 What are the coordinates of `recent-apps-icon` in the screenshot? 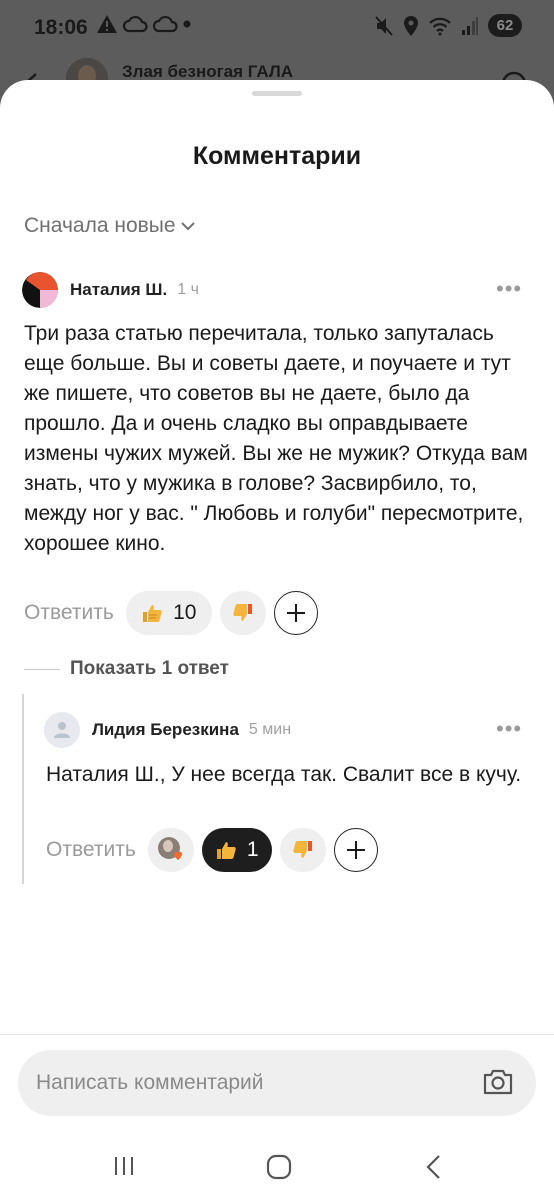 It's located at (124, 1166).